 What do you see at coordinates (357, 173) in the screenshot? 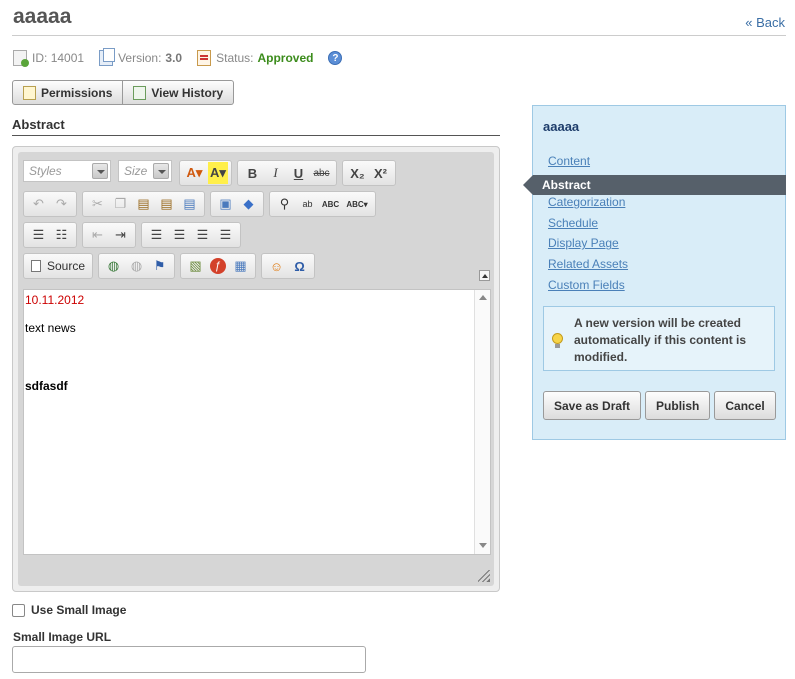
I see `subscript-button: X₂` at bounding box center [357, 173].